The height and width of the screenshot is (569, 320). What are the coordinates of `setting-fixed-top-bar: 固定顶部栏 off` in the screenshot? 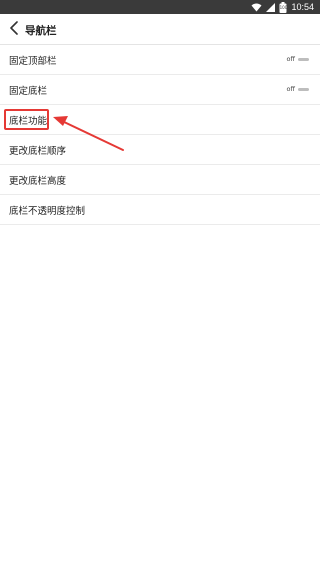 It's located at (160, 60).